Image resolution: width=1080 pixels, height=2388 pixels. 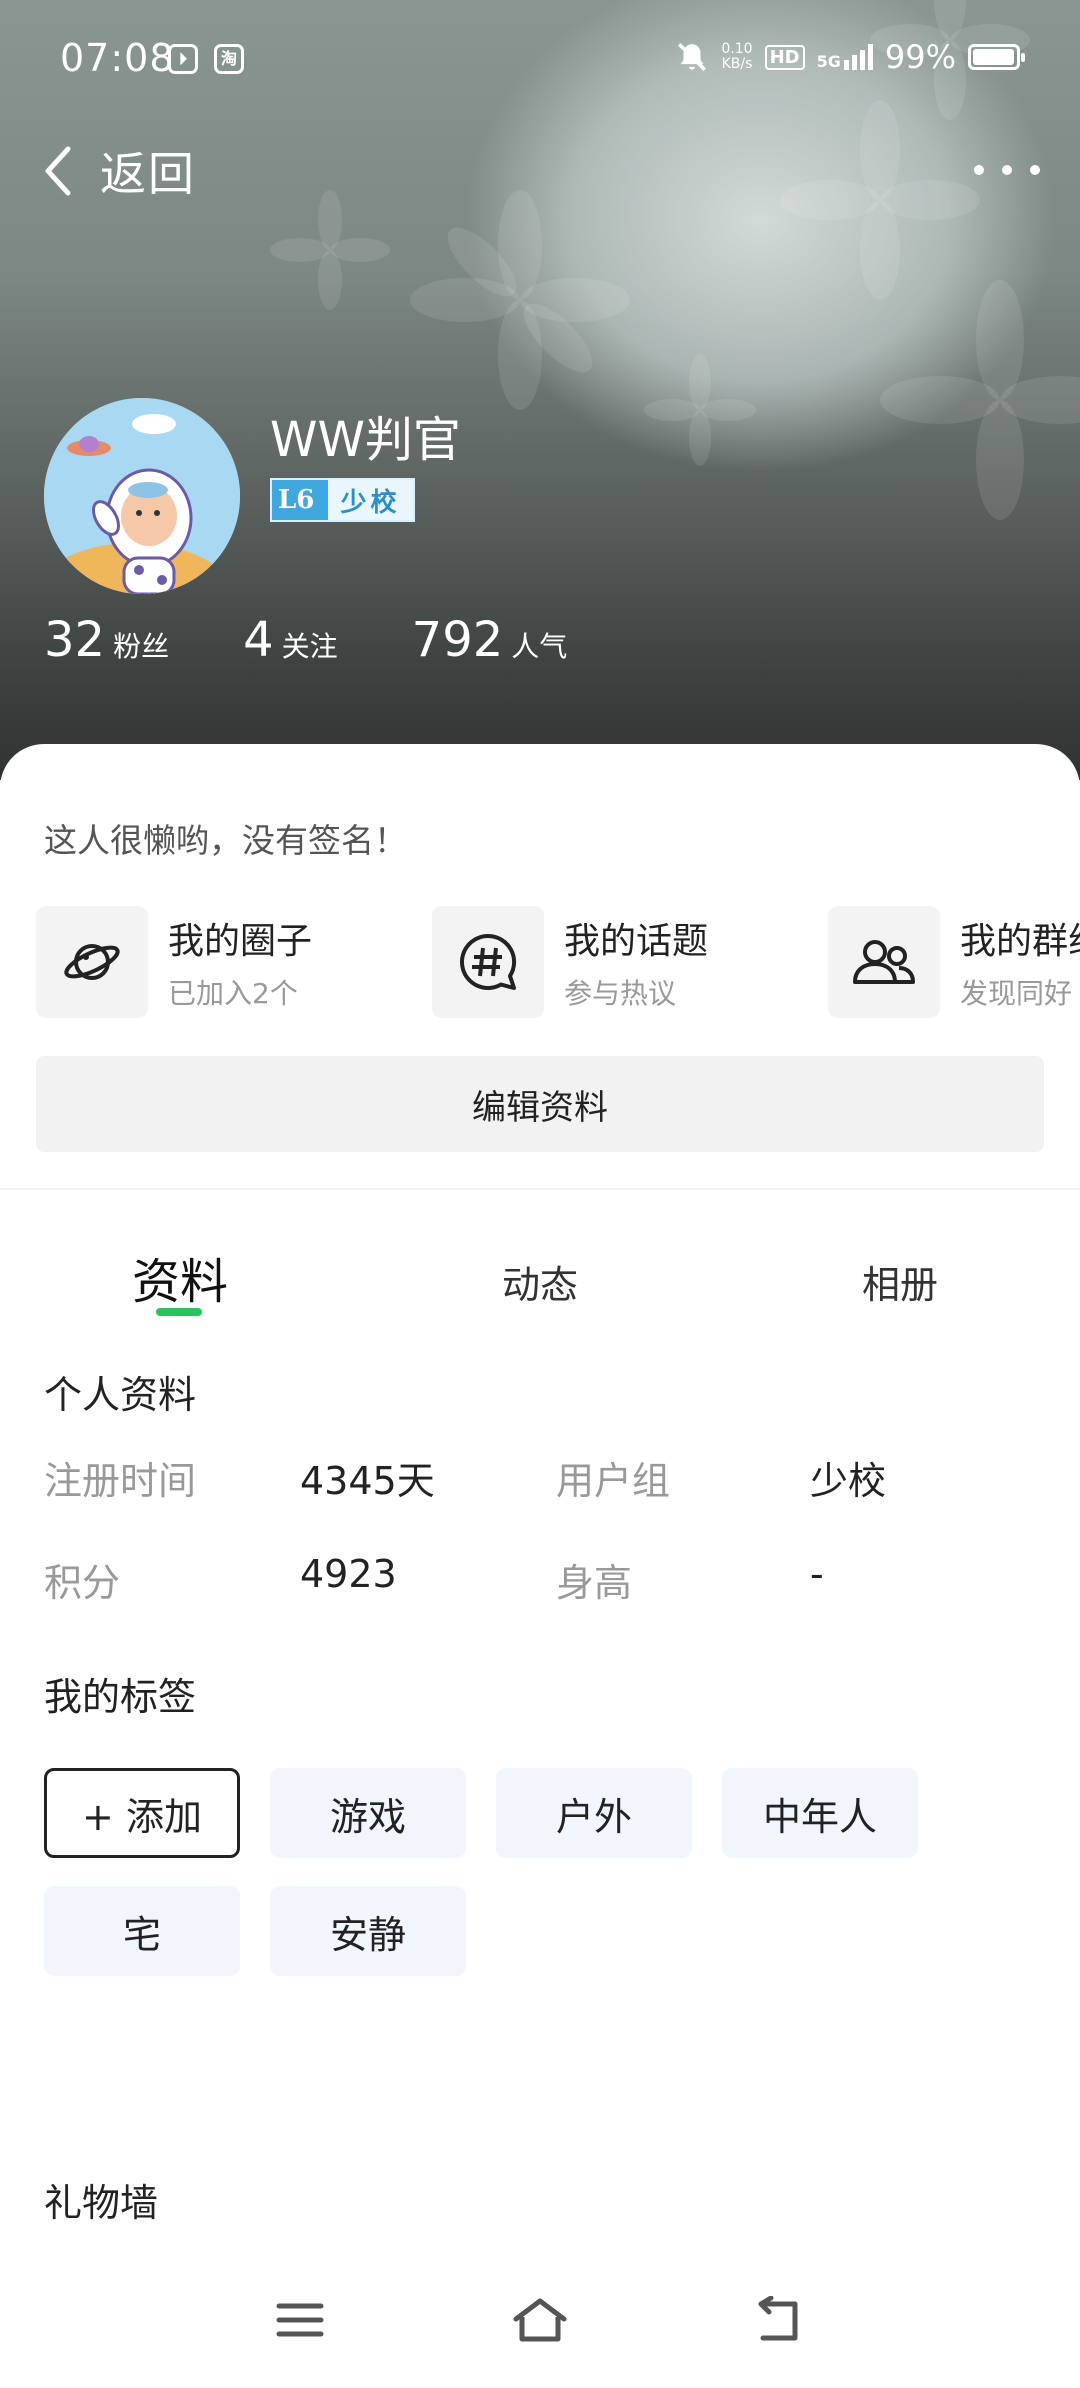 I want to click on signal-label: 5G, so click(x=828, y=61).